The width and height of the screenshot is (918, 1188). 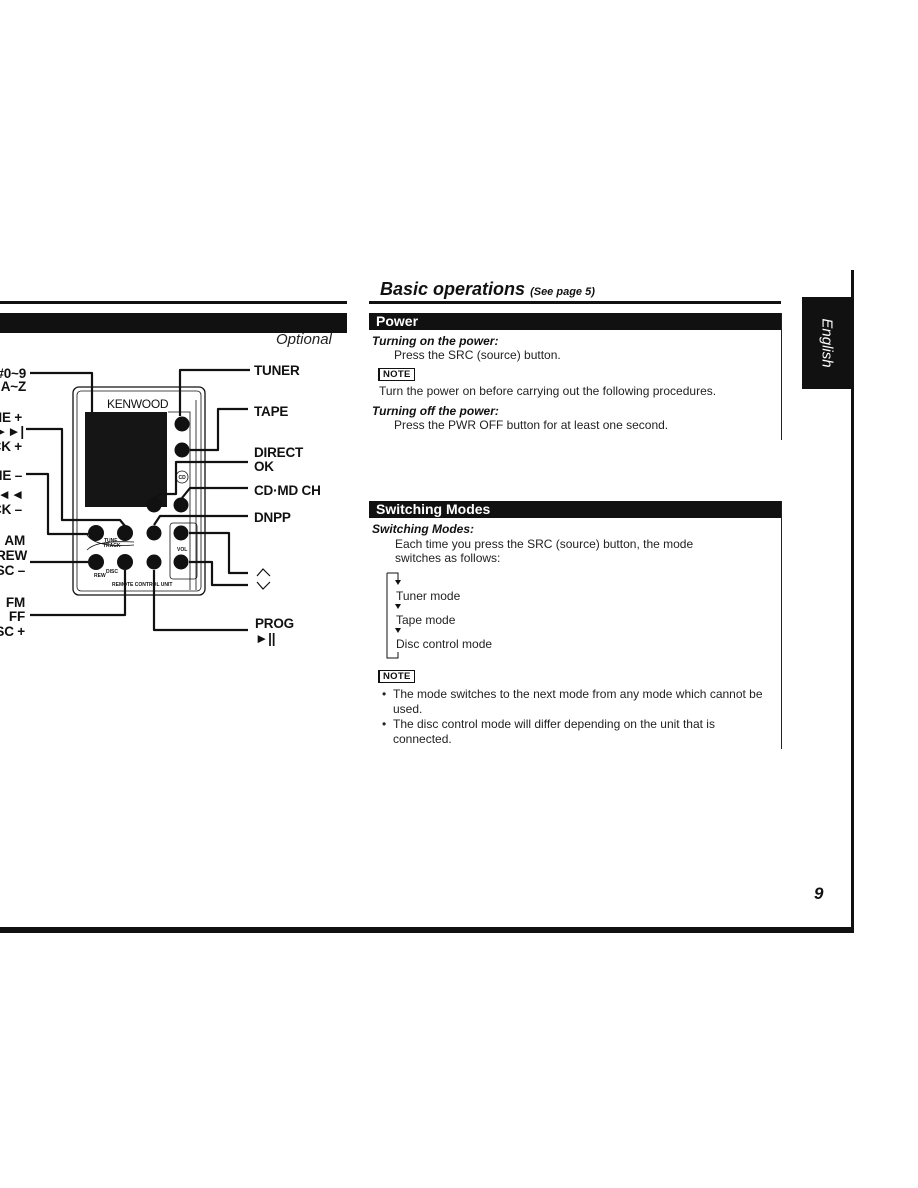 What do you see at coordinates (487, 289) in the screenshot?
I see `page-title: Basic operations (See page 5)` at bounding box center [487, 289].